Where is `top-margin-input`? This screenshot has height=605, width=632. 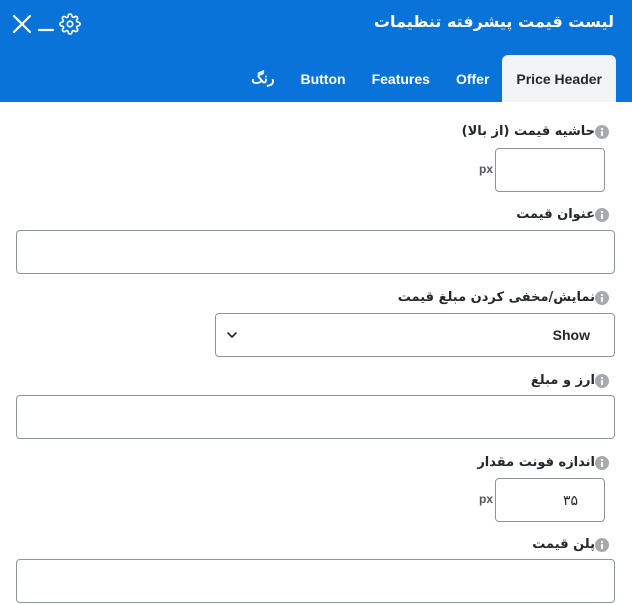 top-margin-input is located at coordinates (550, 170).